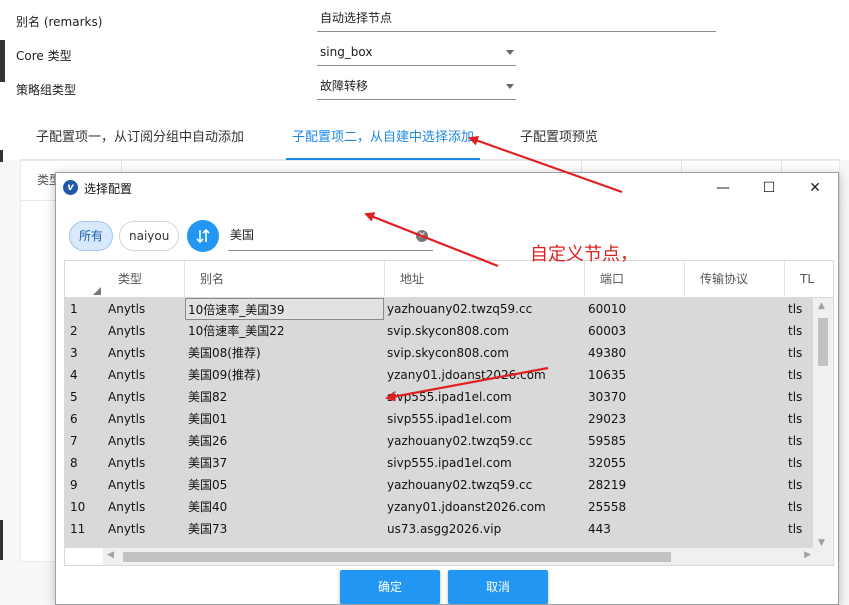  I want to click on port-cell: 443, so click(599, 529).